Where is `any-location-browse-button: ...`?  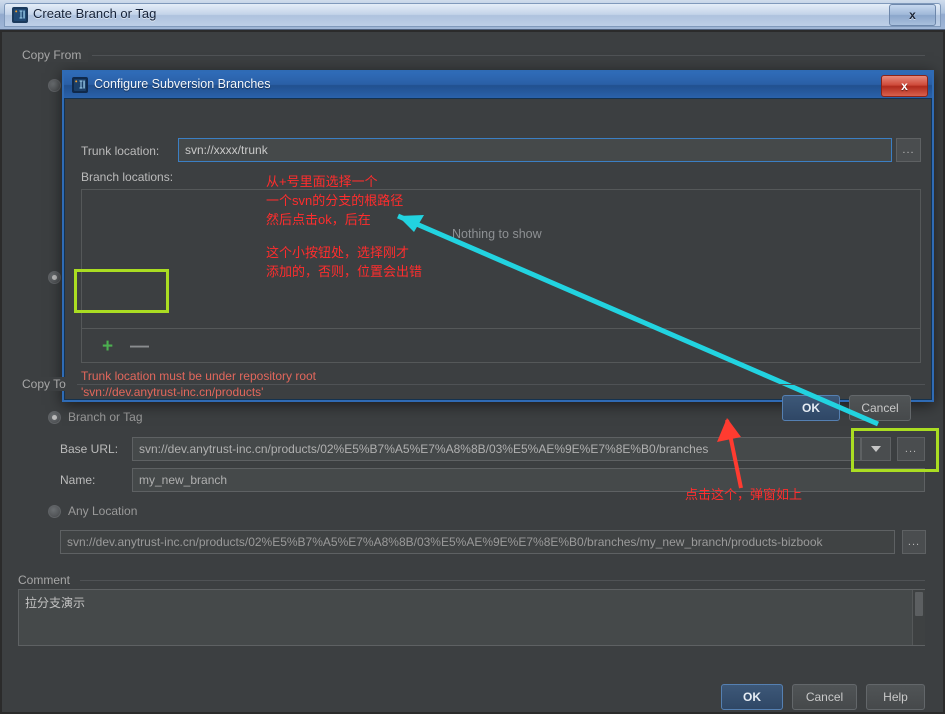
any-location-browse-button: ... is located at coordinates (914, 542).